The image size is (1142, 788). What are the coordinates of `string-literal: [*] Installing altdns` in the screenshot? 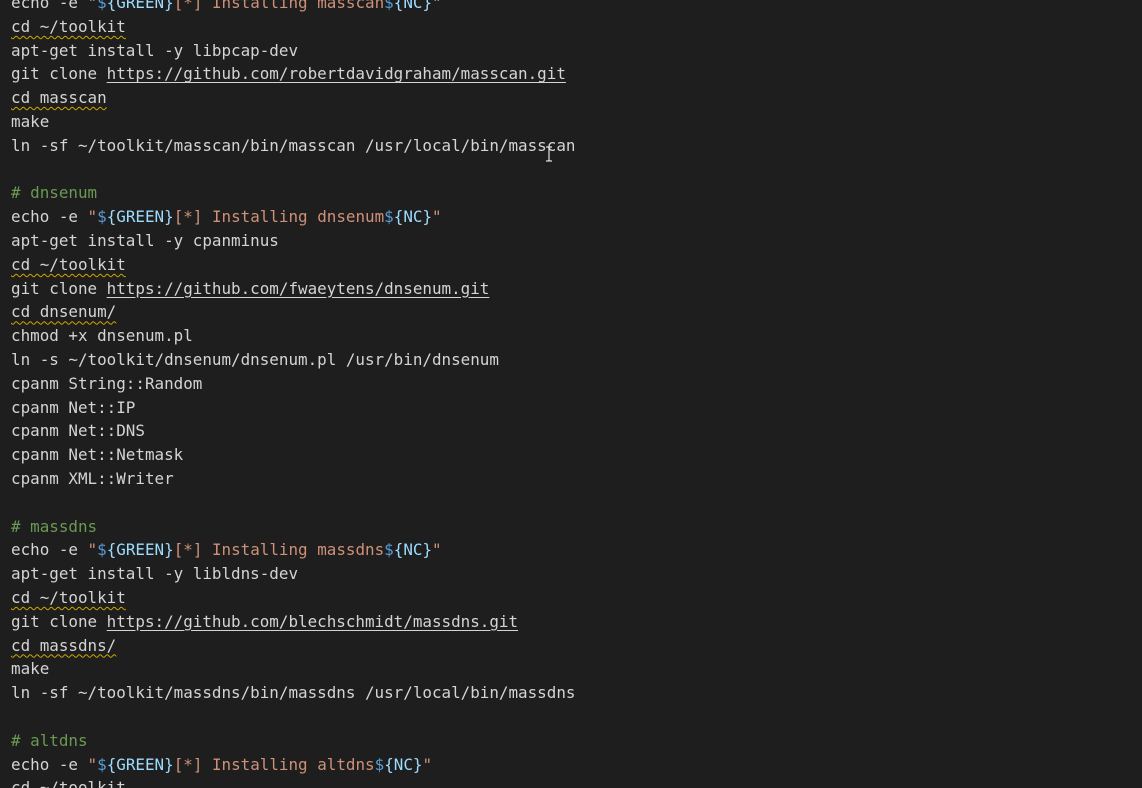 It's located at (274, 764).